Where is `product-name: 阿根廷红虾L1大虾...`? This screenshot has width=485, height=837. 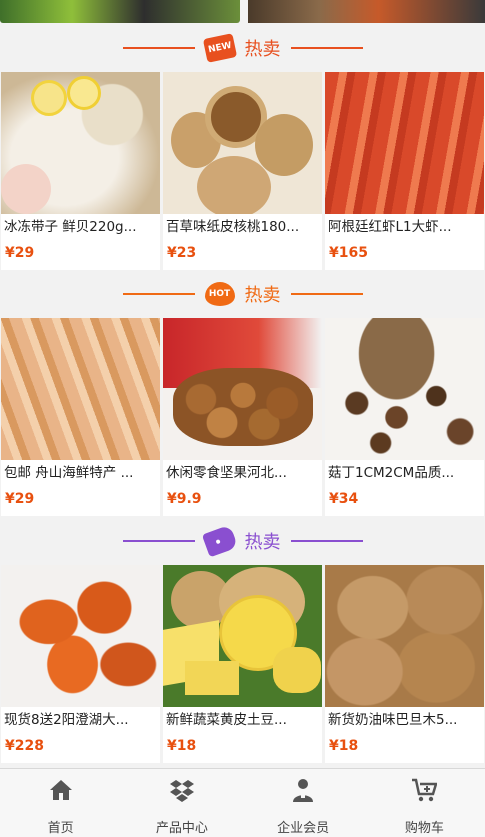 product-name: 阿根廷红虾L1大虾... is located at coordinates (404, 227).